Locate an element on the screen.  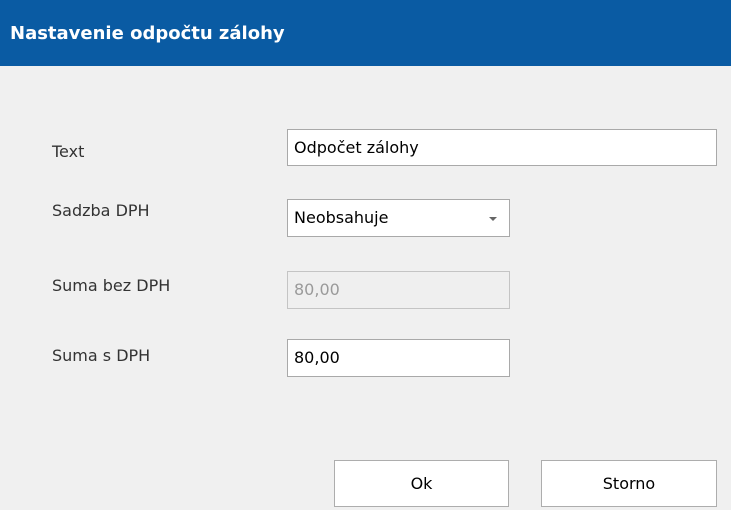
text-input-value: Odpočet zálohy is located at coordinates (356, 147).